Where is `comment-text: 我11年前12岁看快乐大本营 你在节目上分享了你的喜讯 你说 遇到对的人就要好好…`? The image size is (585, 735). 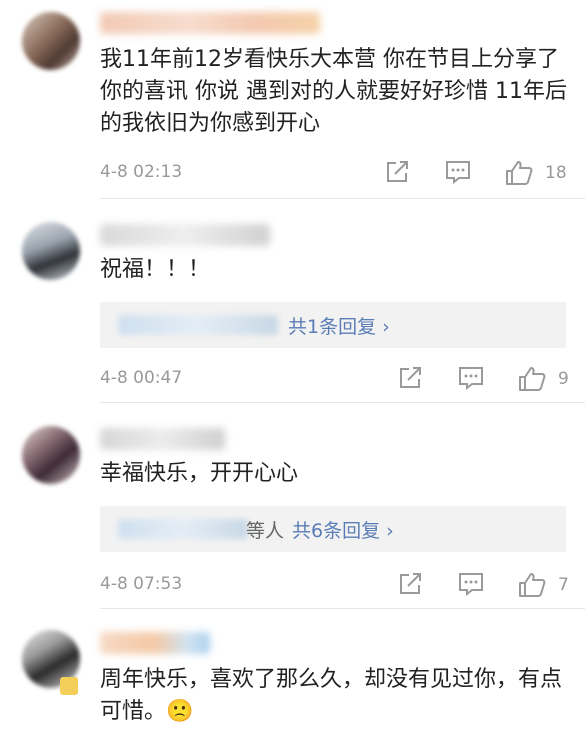
comment-text: 我11年前12岁看快乐大本营 你在节目上分享了你的喜讯 你说 遇到对的人就要好好… is located at coordinates (333, 91).